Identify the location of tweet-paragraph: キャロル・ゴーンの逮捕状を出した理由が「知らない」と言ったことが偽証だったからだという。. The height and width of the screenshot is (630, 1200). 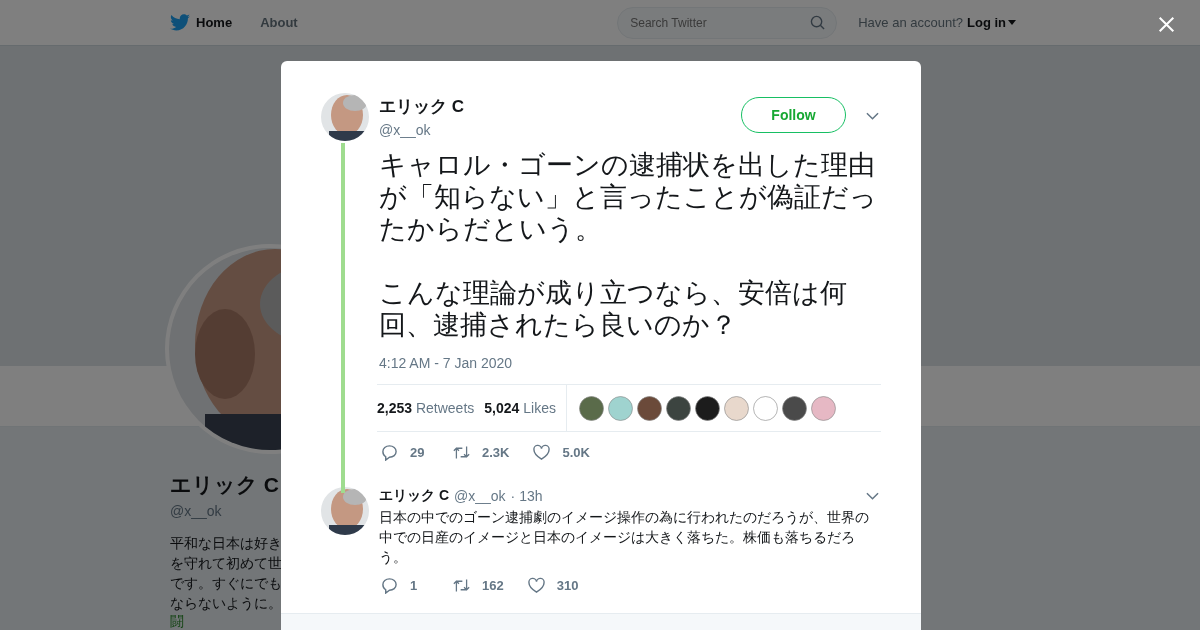
(628, 197).